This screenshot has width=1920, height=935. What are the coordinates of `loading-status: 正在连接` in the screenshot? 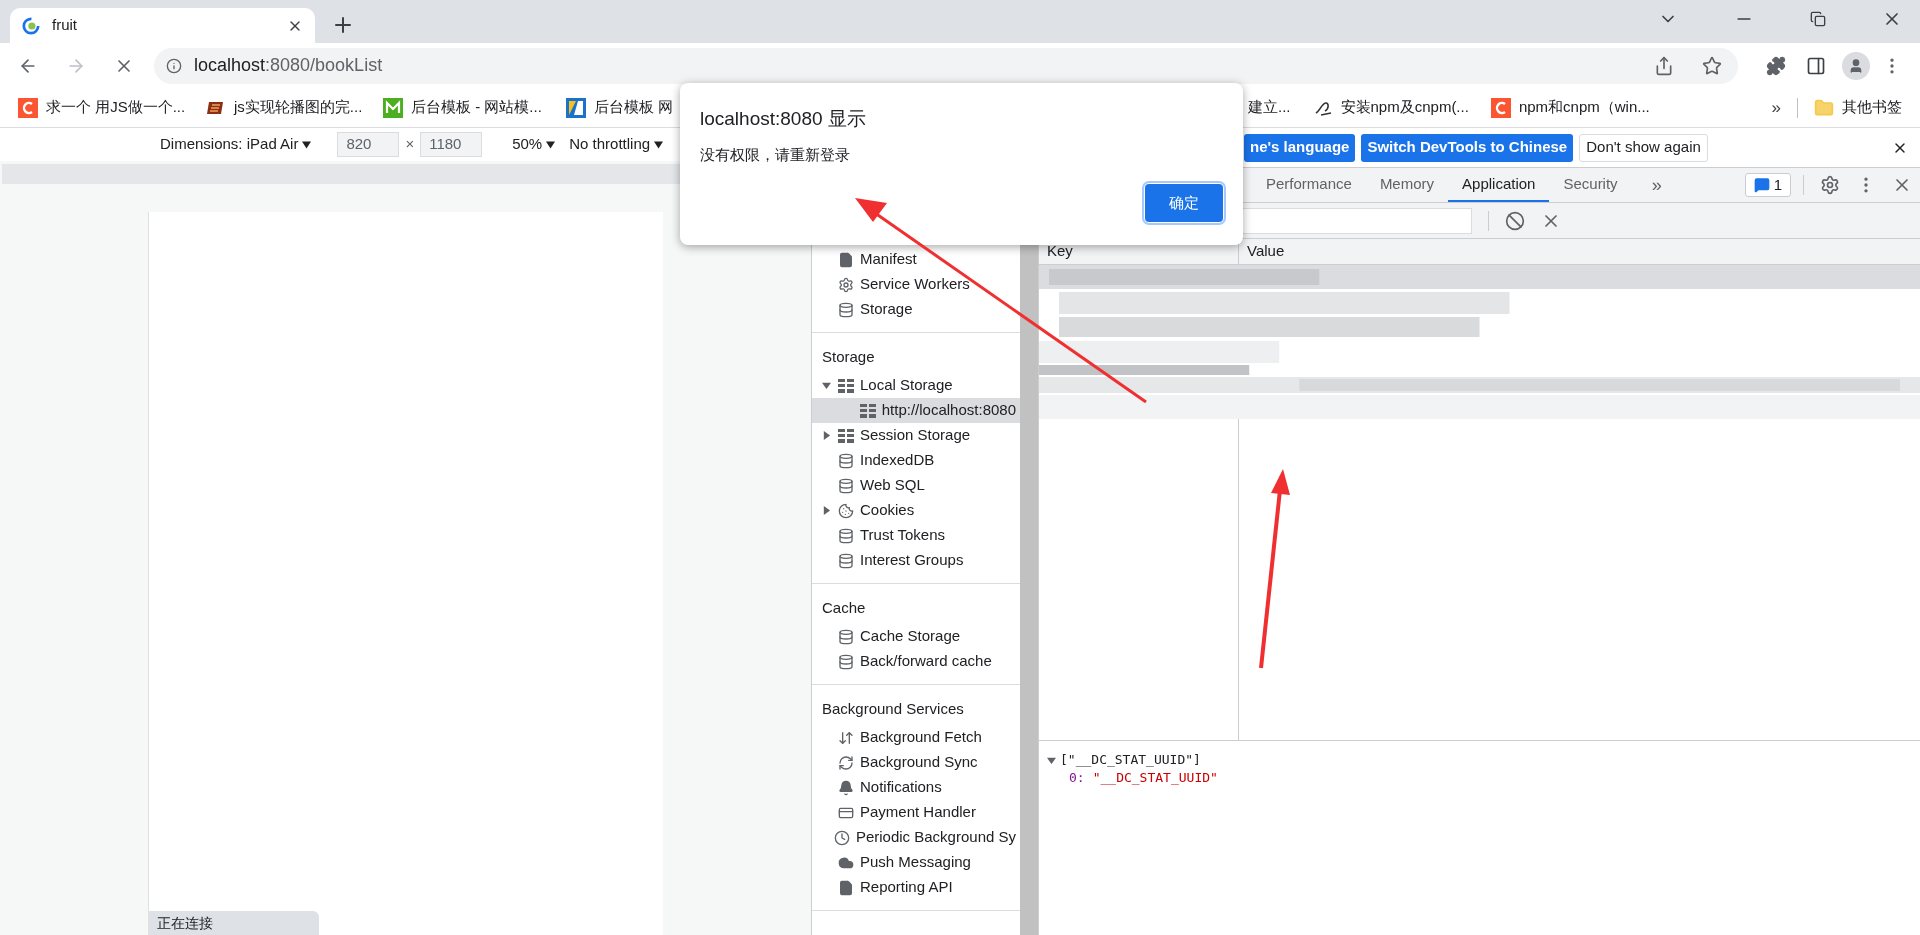 It's located at (234, 923).